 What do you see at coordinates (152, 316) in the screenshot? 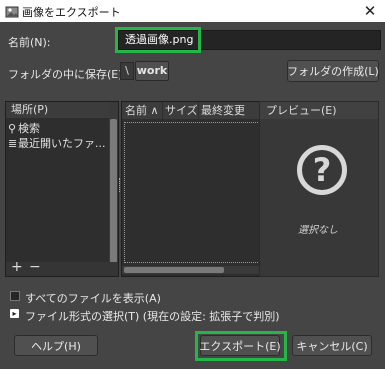
I see `file-type-expander-label: ファイル形式の選択(T) (現在の設定: 拡張子で判別)` at bounding box center [152, 316].